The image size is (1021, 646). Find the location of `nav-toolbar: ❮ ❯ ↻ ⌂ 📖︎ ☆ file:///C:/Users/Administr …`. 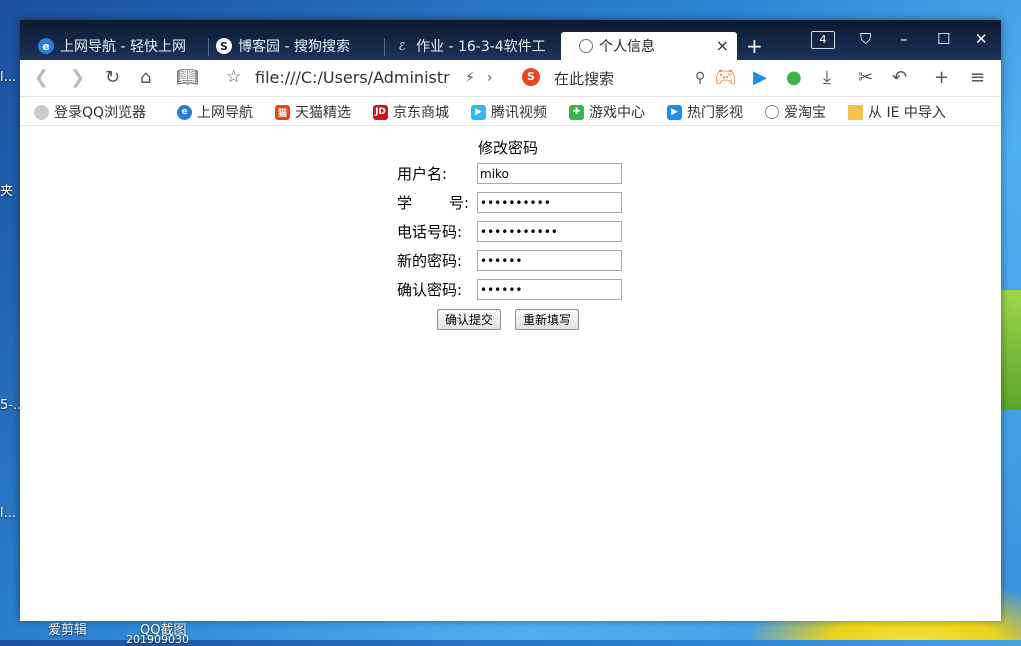

nav-toolbar: ❮ ❯ ↻ ⌂ 📖︎ ☆ file:///C:/Users/Administr … is located at coordinates (510, 78).